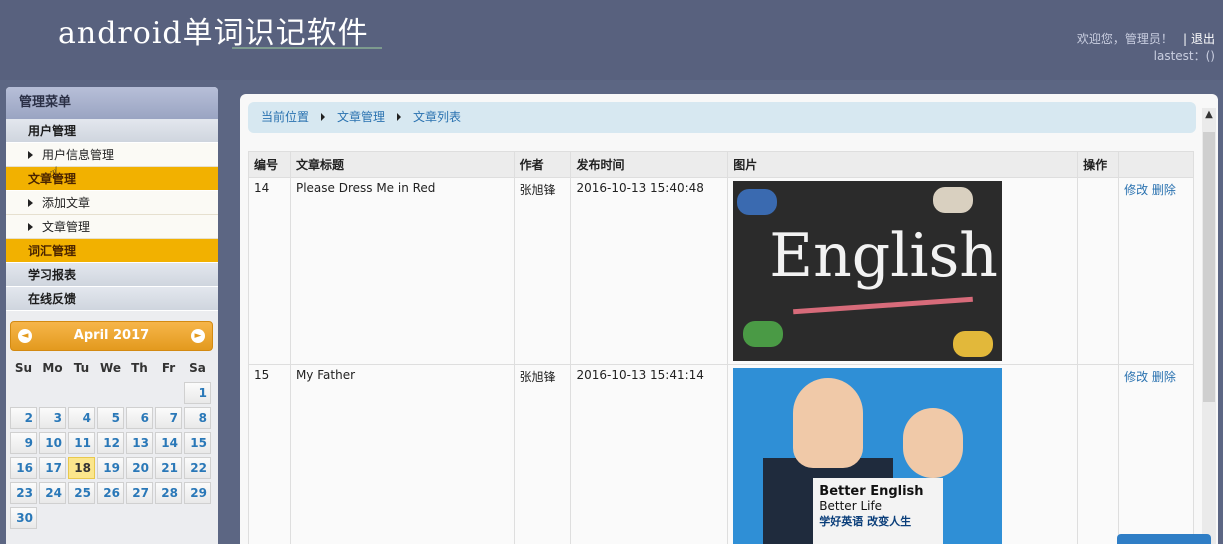 This screenshot has height=544, width=1223. Describe the element at coordinates (437, 117) in the screenshot. I see `breadcrumb-item: 文章列表` at that location.